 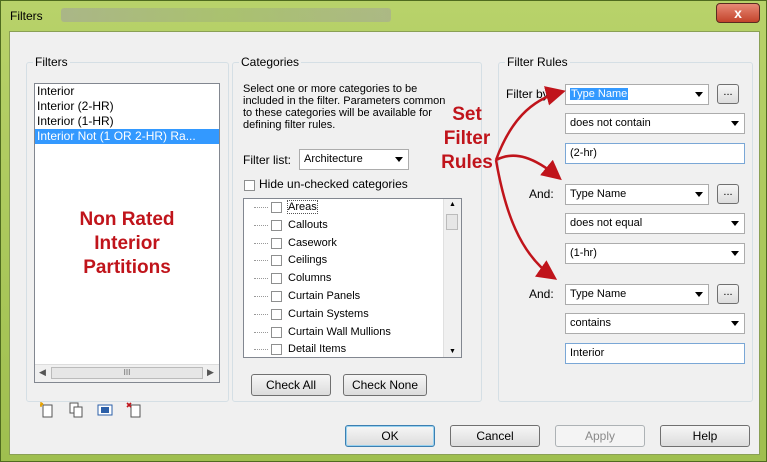 I want to click on rename-filter-icon, so click(x=105, y=410).